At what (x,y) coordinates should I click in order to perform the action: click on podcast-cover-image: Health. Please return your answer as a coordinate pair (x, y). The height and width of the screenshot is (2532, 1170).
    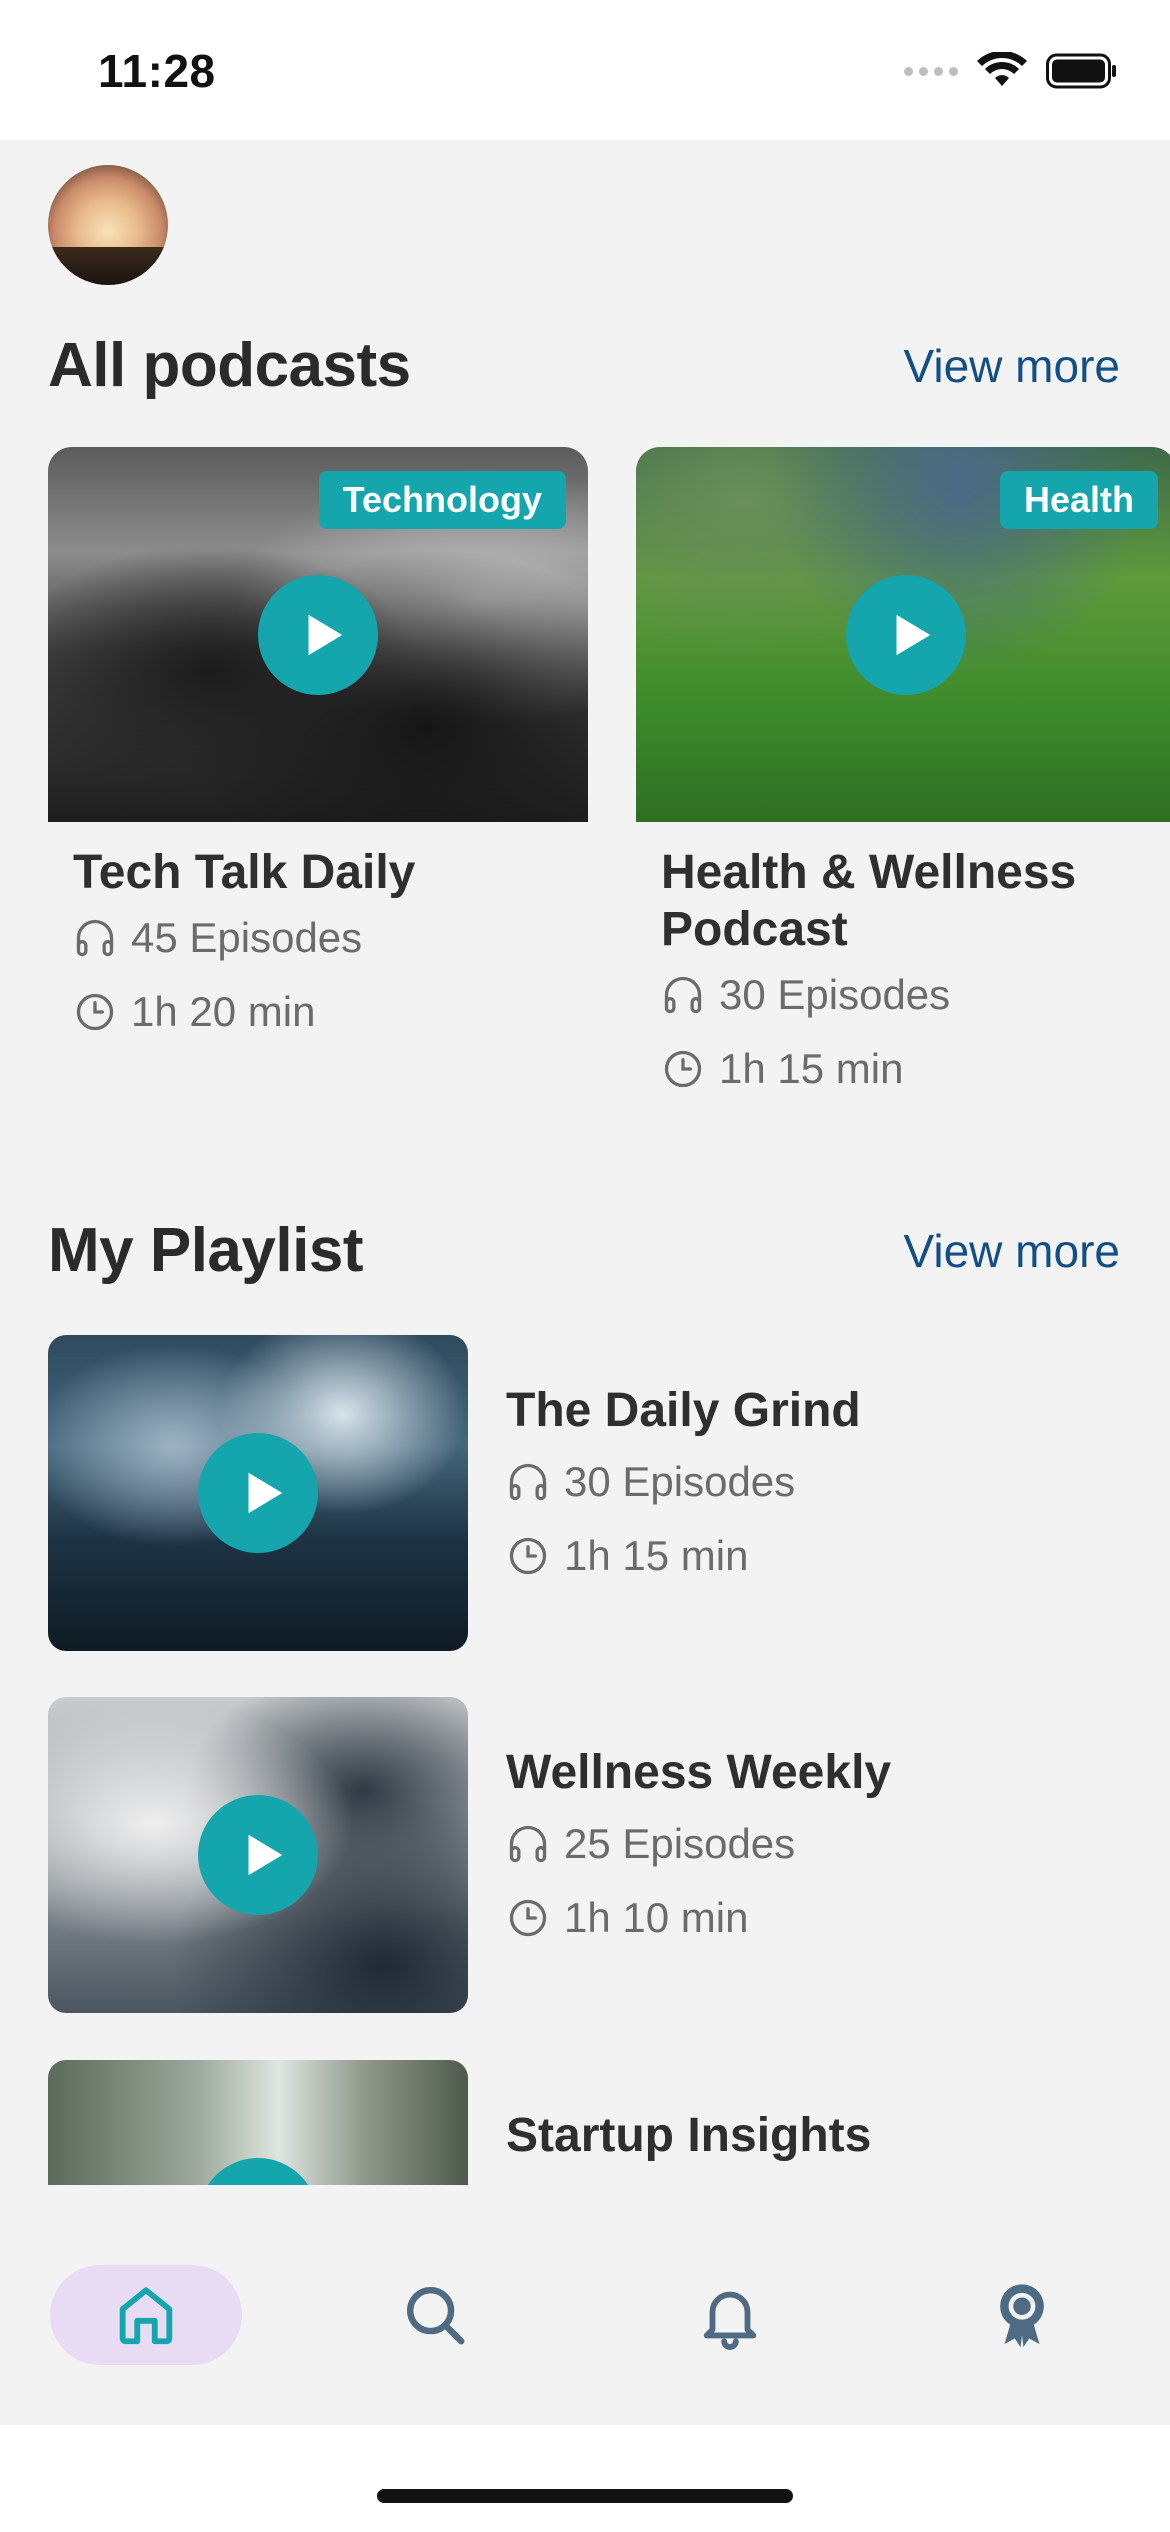
    Looking at the image, I should click on (903, 634).